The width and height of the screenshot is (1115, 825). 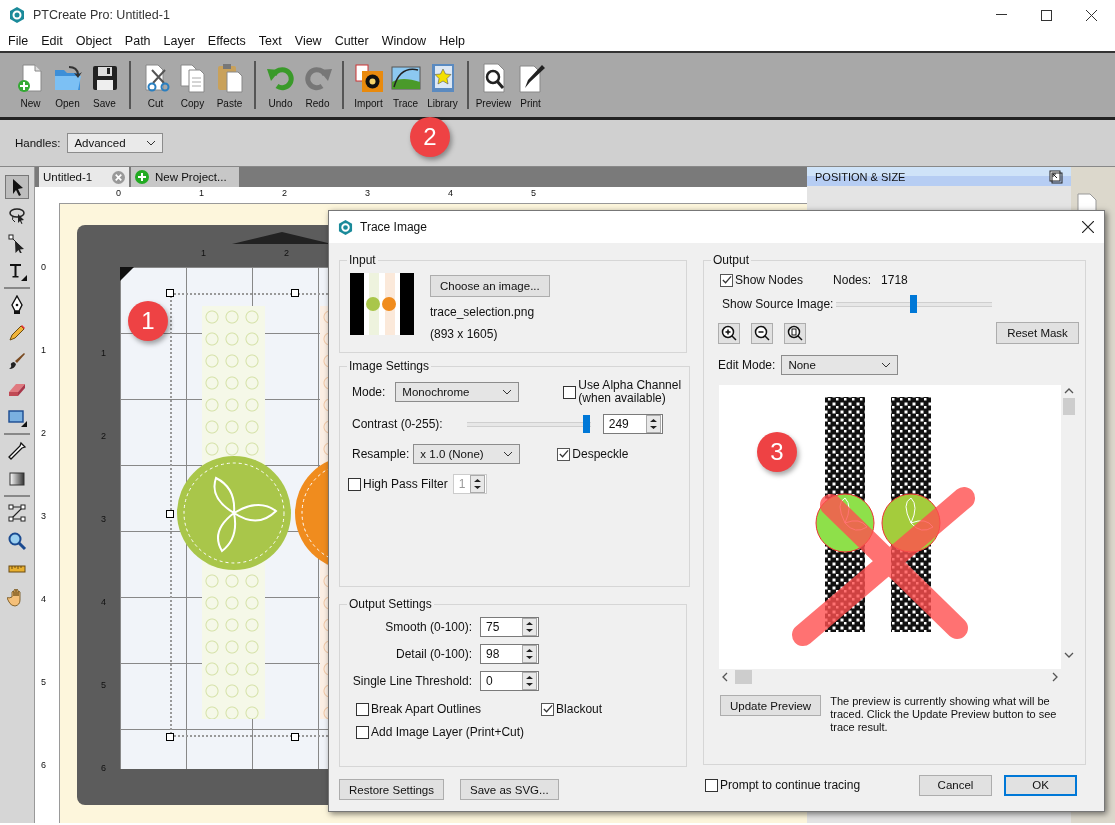 I want to click on edit-mode-dropdown: None, so click(x=840, y=365).